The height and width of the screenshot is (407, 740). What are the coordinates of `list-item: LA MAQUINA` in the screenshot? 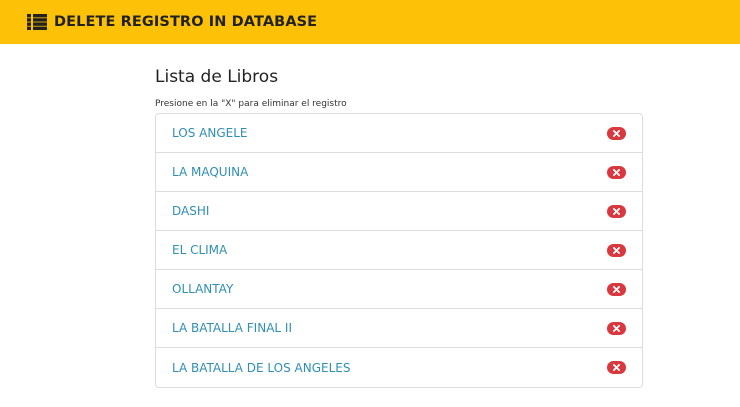 It's located at (399, 172).